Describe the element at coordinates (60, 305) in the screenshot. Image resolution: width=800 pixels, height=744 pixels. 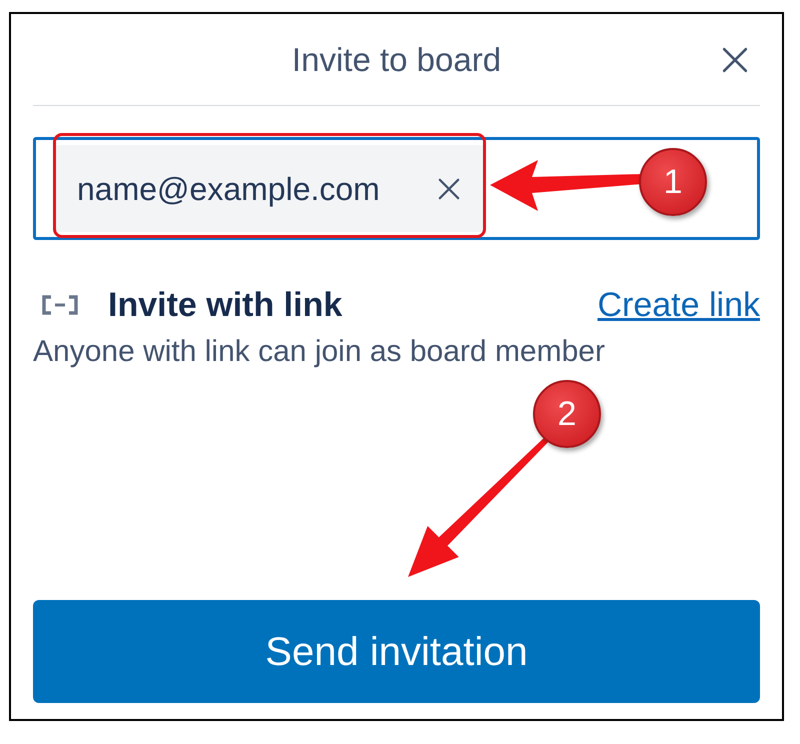
I see `link-icon` at that location.